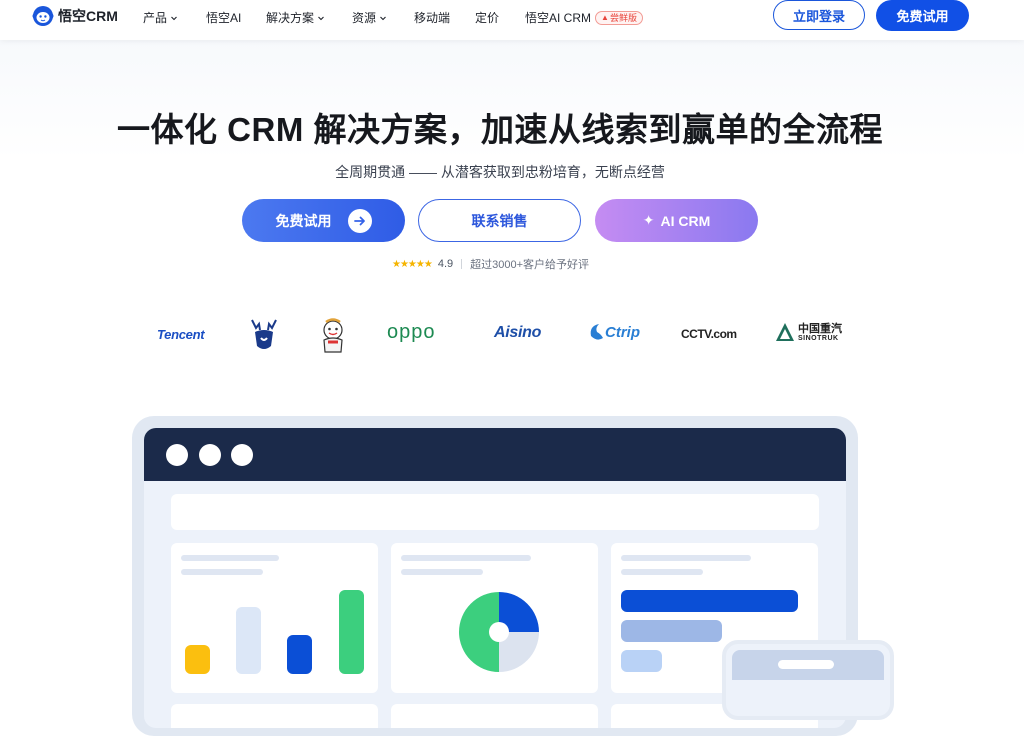 The height and width of the screenshot is (736, 1024). I want to click on nav-pricing: 定价, so click(487, 17).